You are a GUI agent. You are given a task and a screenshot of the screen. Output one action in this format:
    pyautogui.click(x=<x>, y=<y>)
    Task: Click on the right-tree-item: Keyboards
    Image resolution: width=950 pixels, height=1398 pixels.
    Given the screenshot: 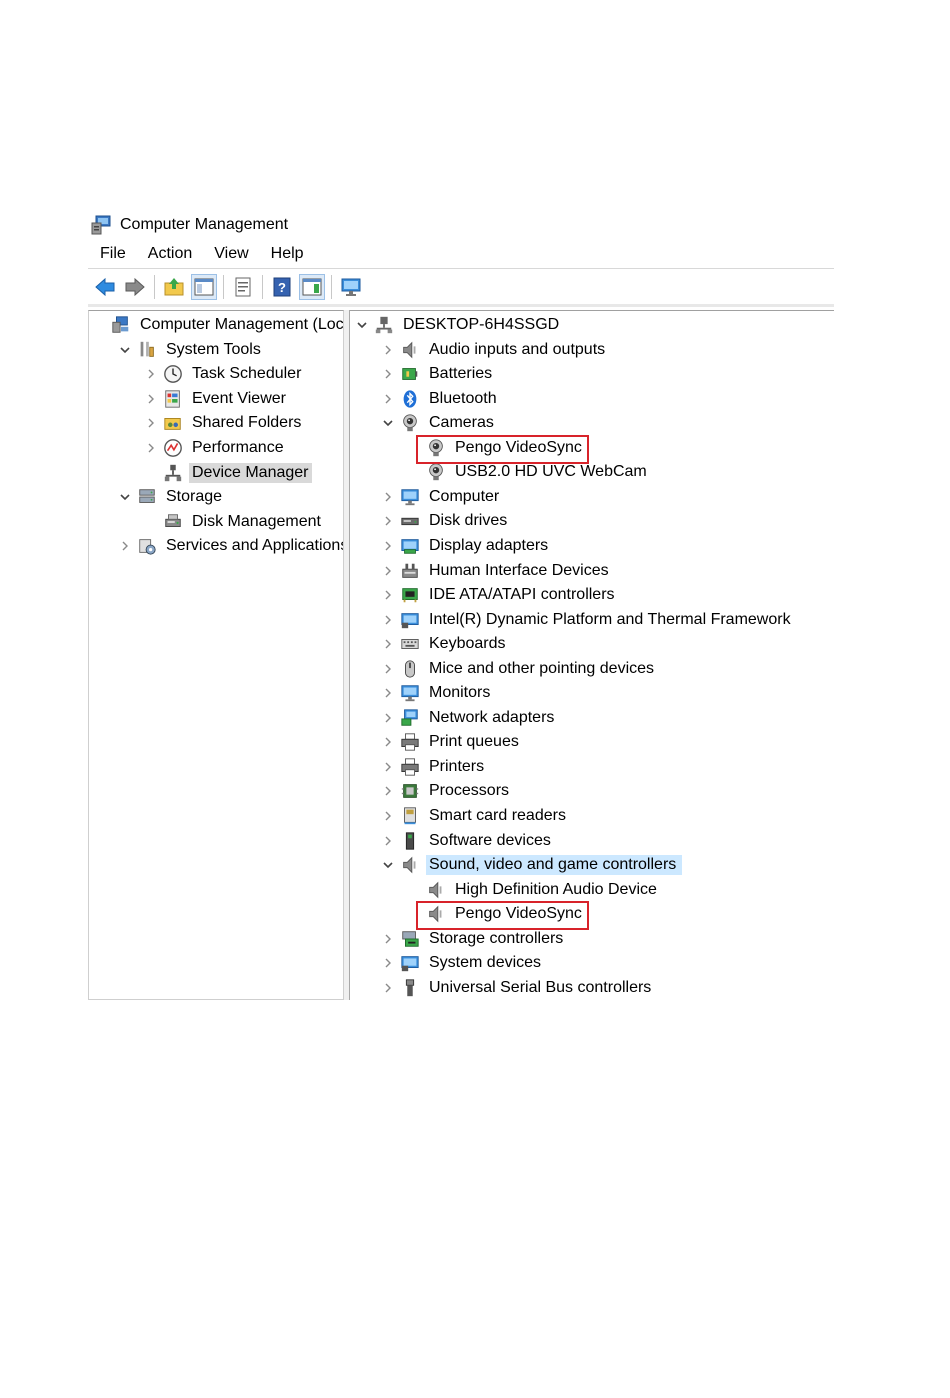 What is the action you would take?
    pyautogui.click(x=444, y=644)
    